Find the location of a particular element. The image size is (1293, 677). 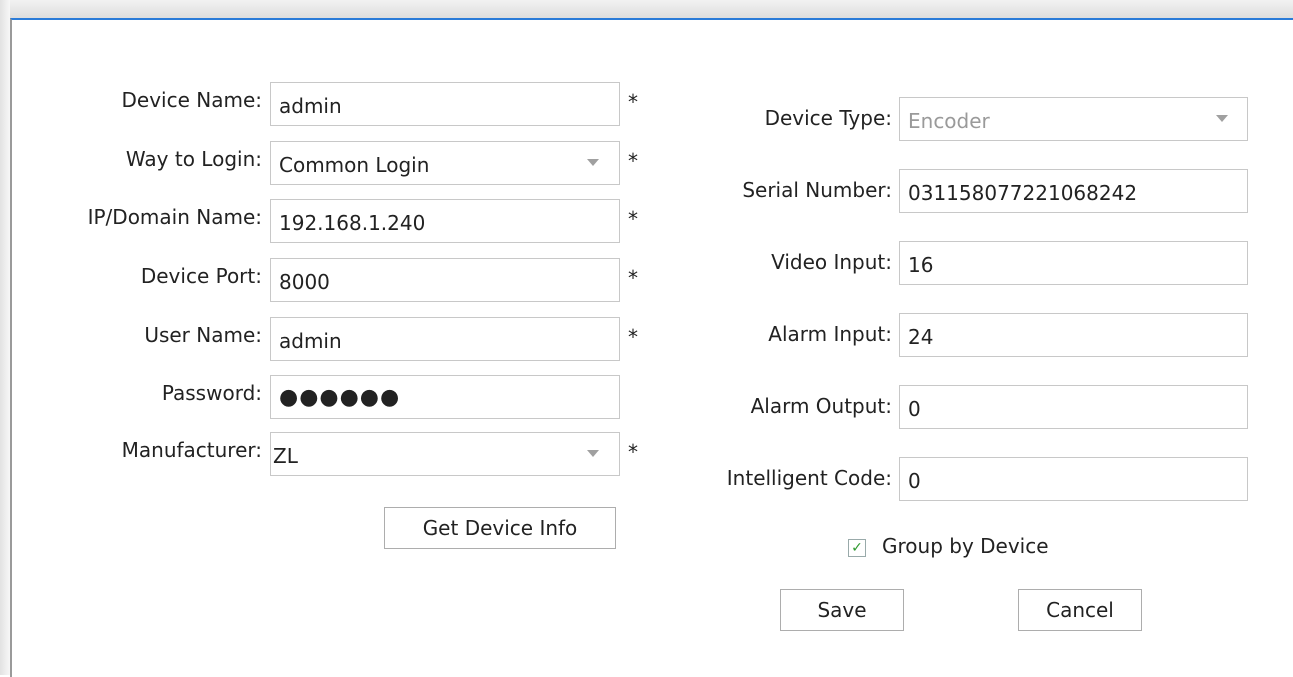

device-name-label: Device Name: is located at coordinates (192, 100).